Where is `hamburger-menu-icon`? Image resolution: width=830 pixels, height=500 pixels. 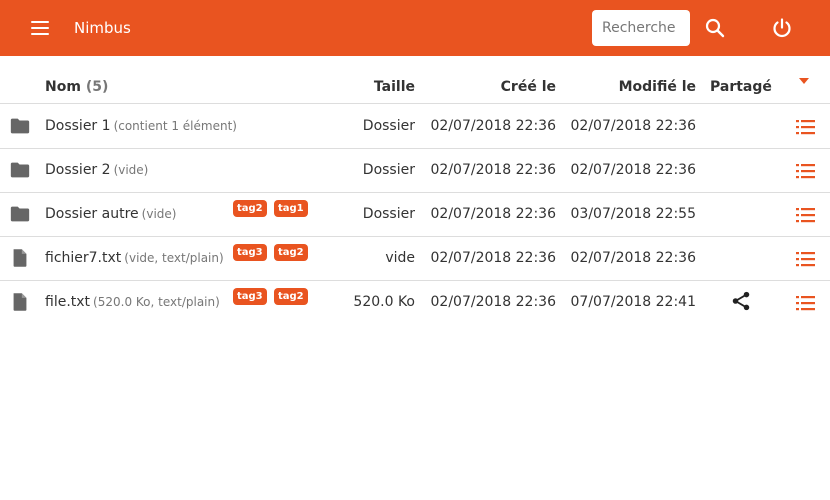 hamburger-menu-icon is located at coordinates (41, 28).